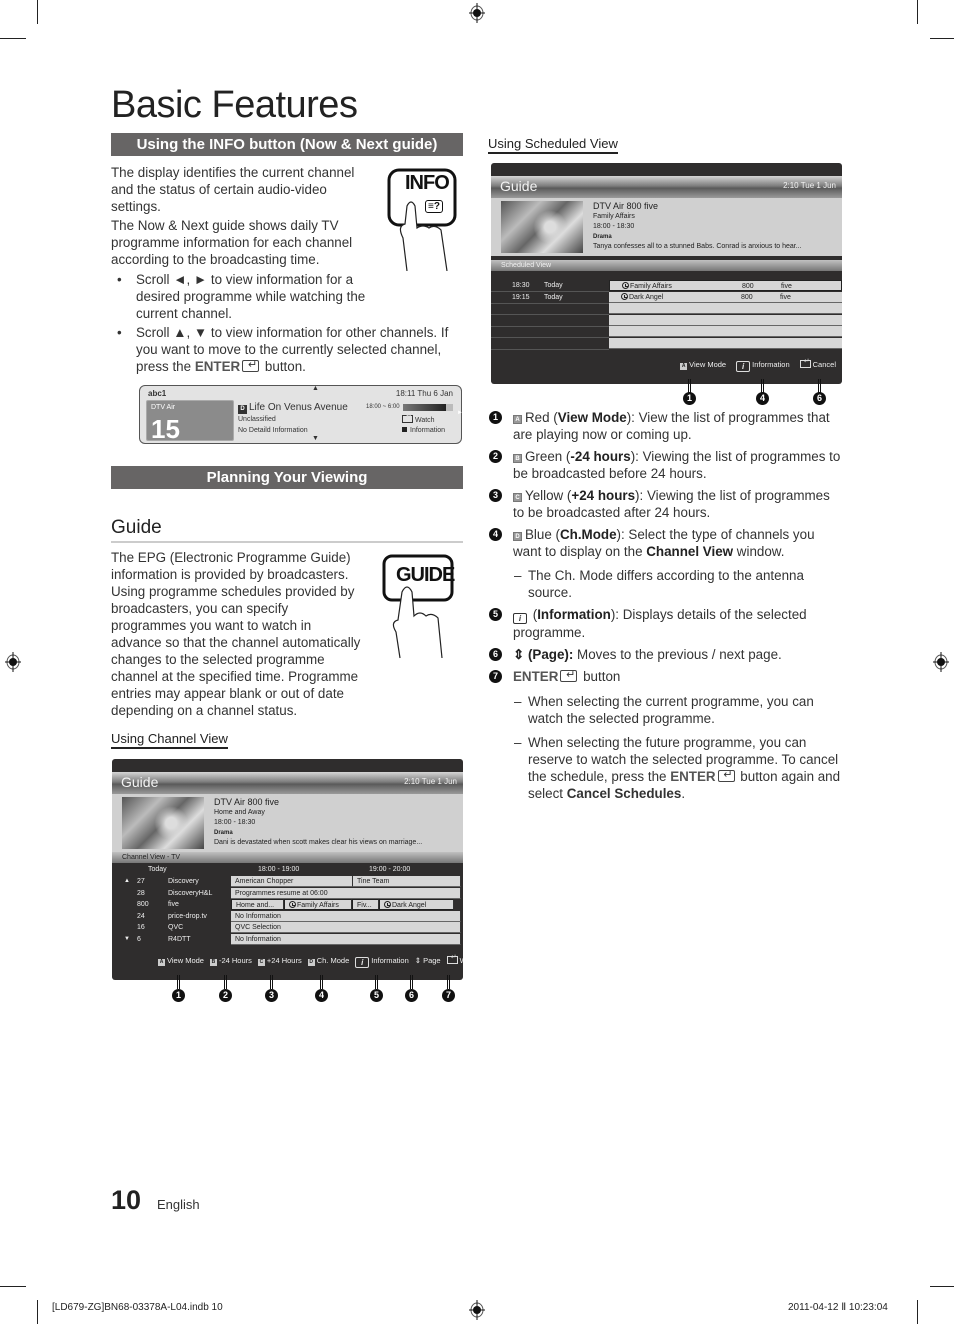  I want to click on banner-programme: D Life On Venus Avenue, so click(293, 408).